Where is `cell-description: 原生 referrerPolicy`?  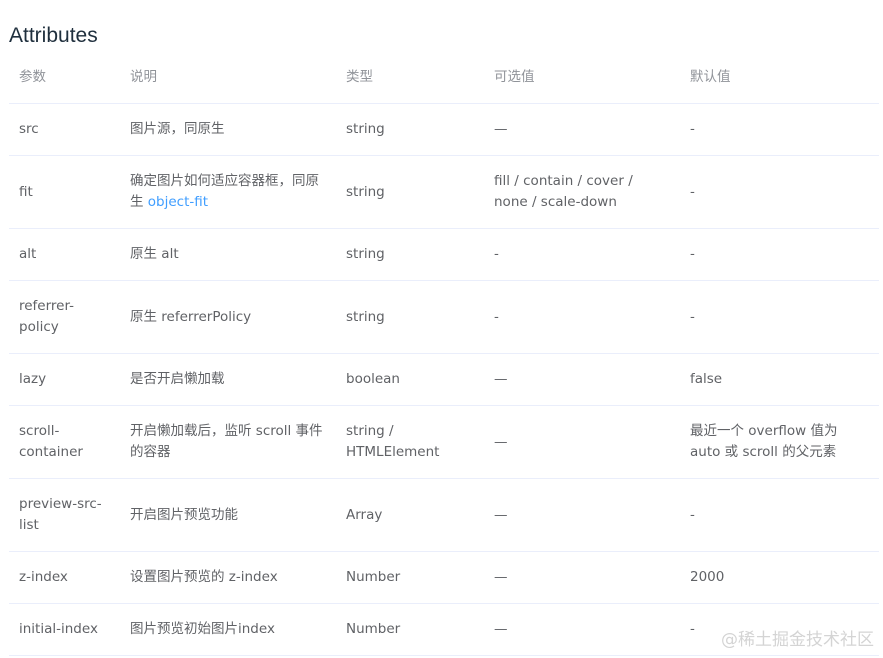 cell-description: 原生 referrerPolicy is located at coordinates (228, 317).